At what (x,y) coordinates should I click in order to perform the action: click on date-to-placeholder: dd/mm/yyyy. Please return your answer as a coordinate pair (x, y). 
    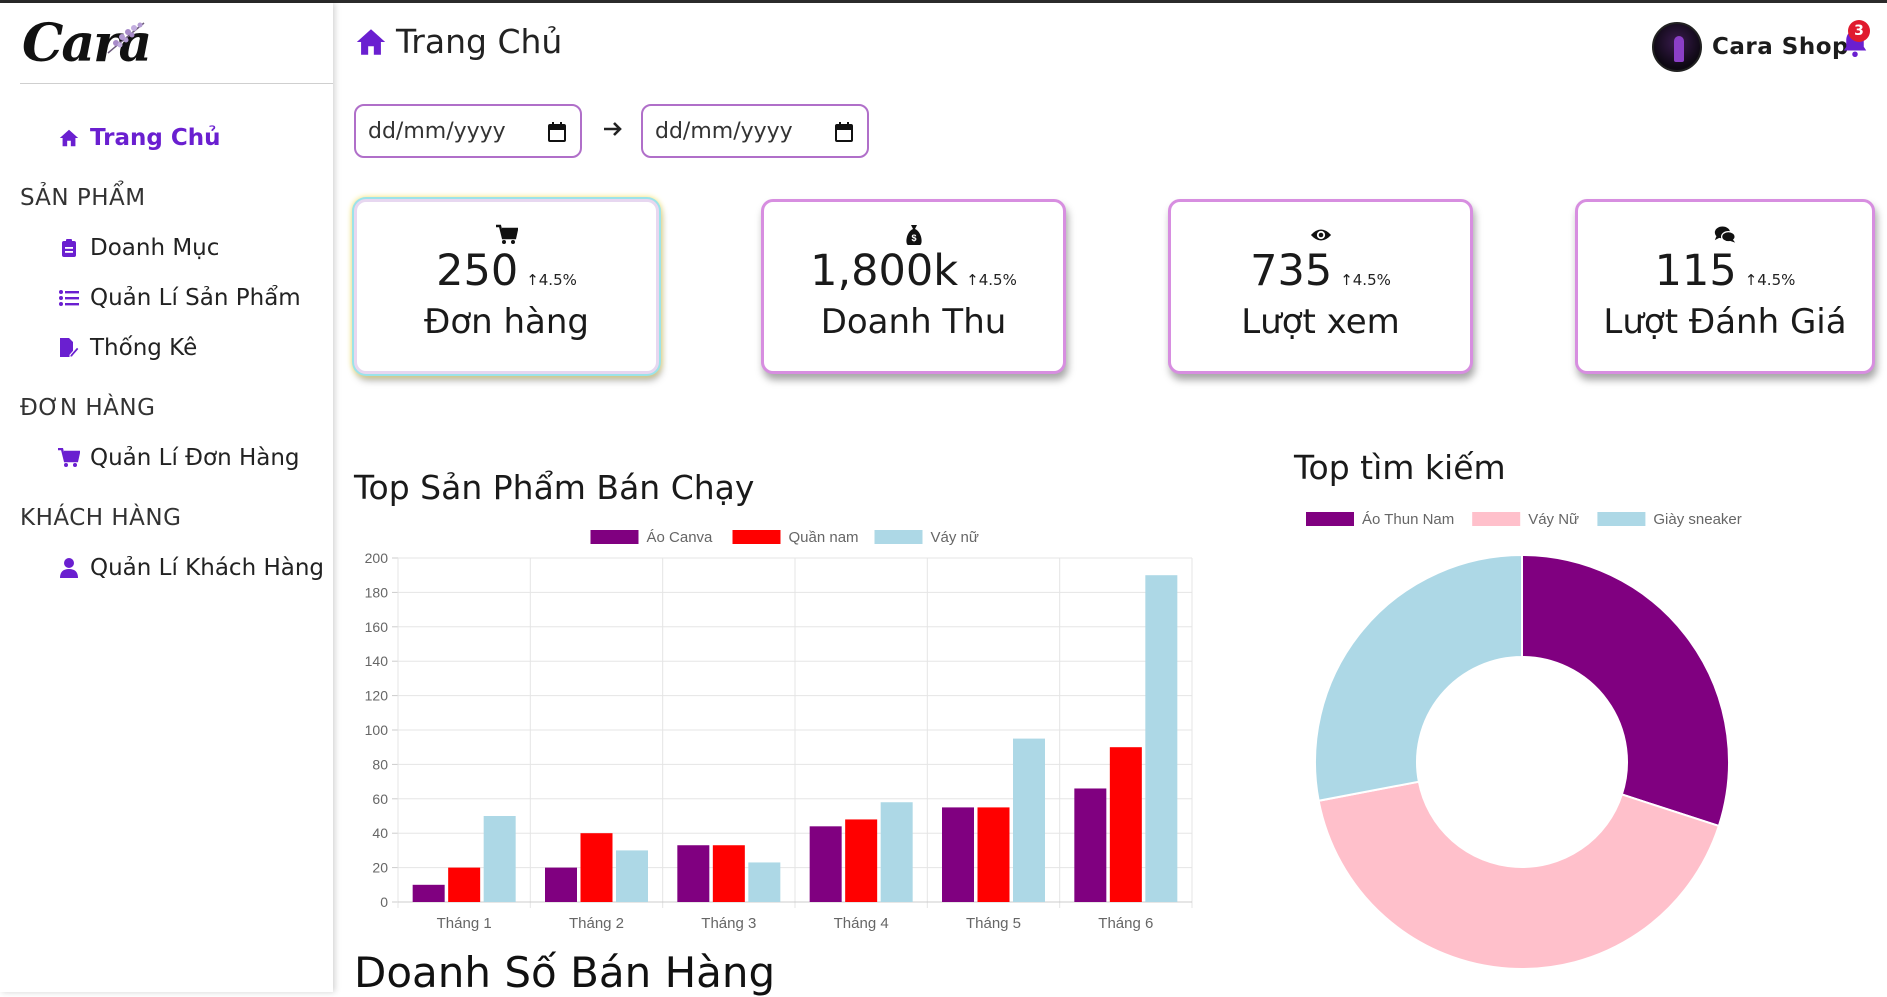
    Looking at the image, I should click on (724, 131).